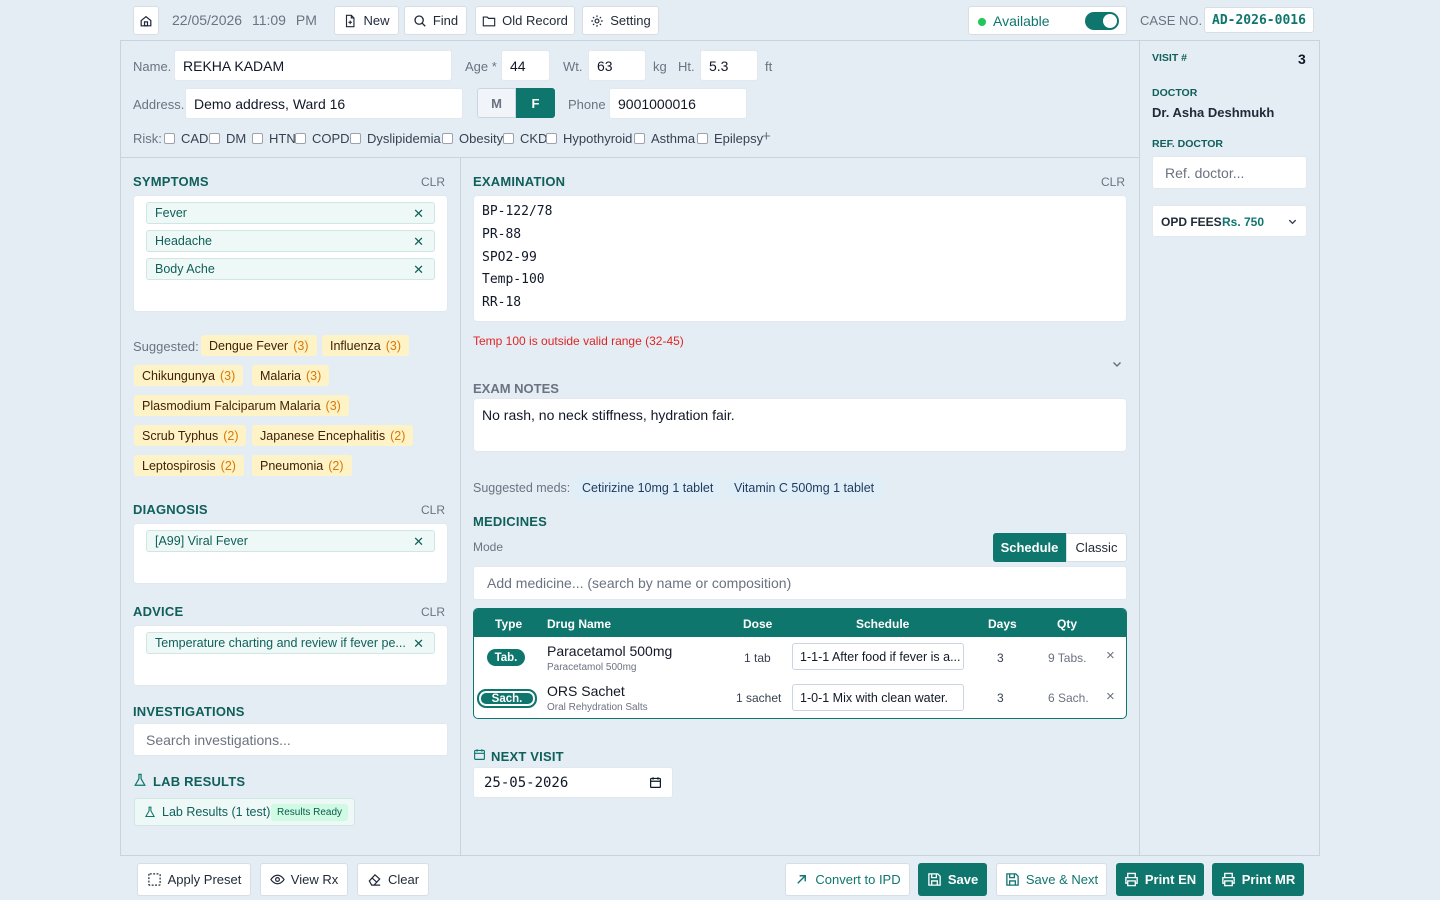 This screenshot has width=1440, height=900. What do you see at coordinates (433, 510) in the screenshot?
I see `diagnosis-clear-button: CLR` at bounding box center [433, 510].